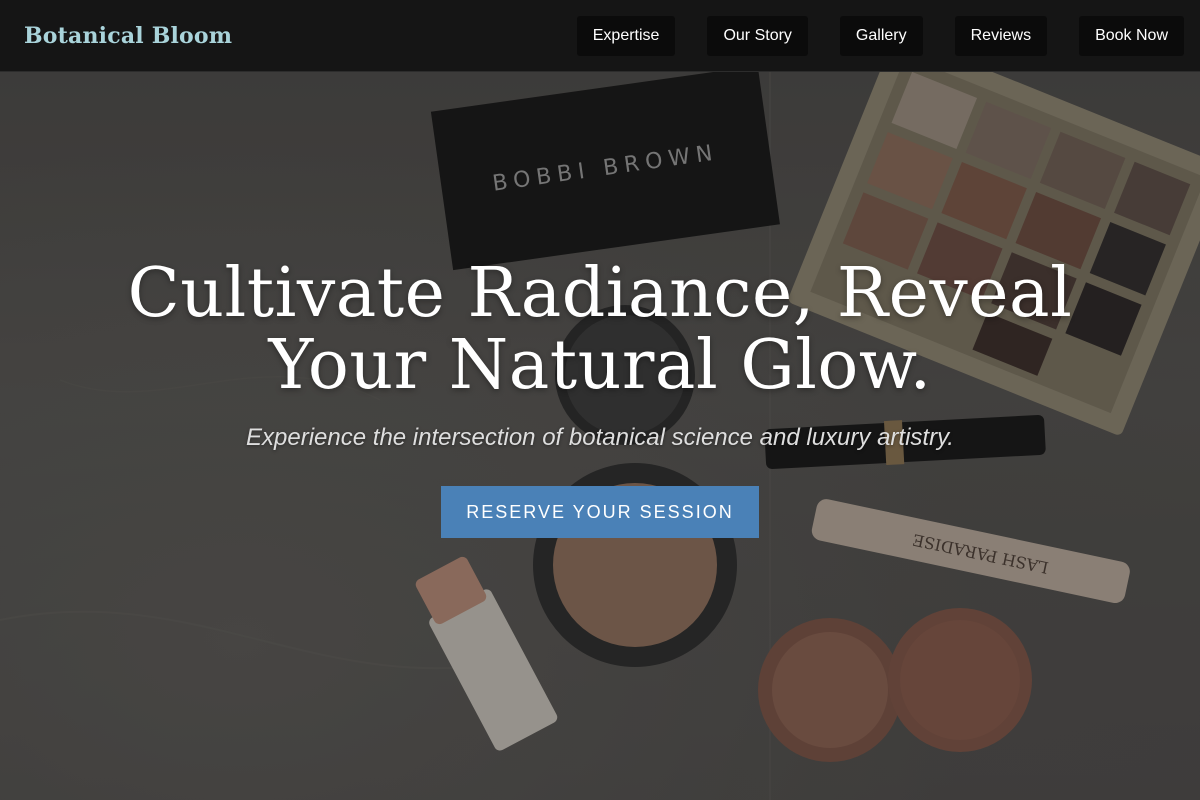 The height and width of the screenshot is (800, 1200). Describe the element at coordinates (600, 365) in the screenshot. I see `hero-title-line-2: Your Natural Glow.` at that location.